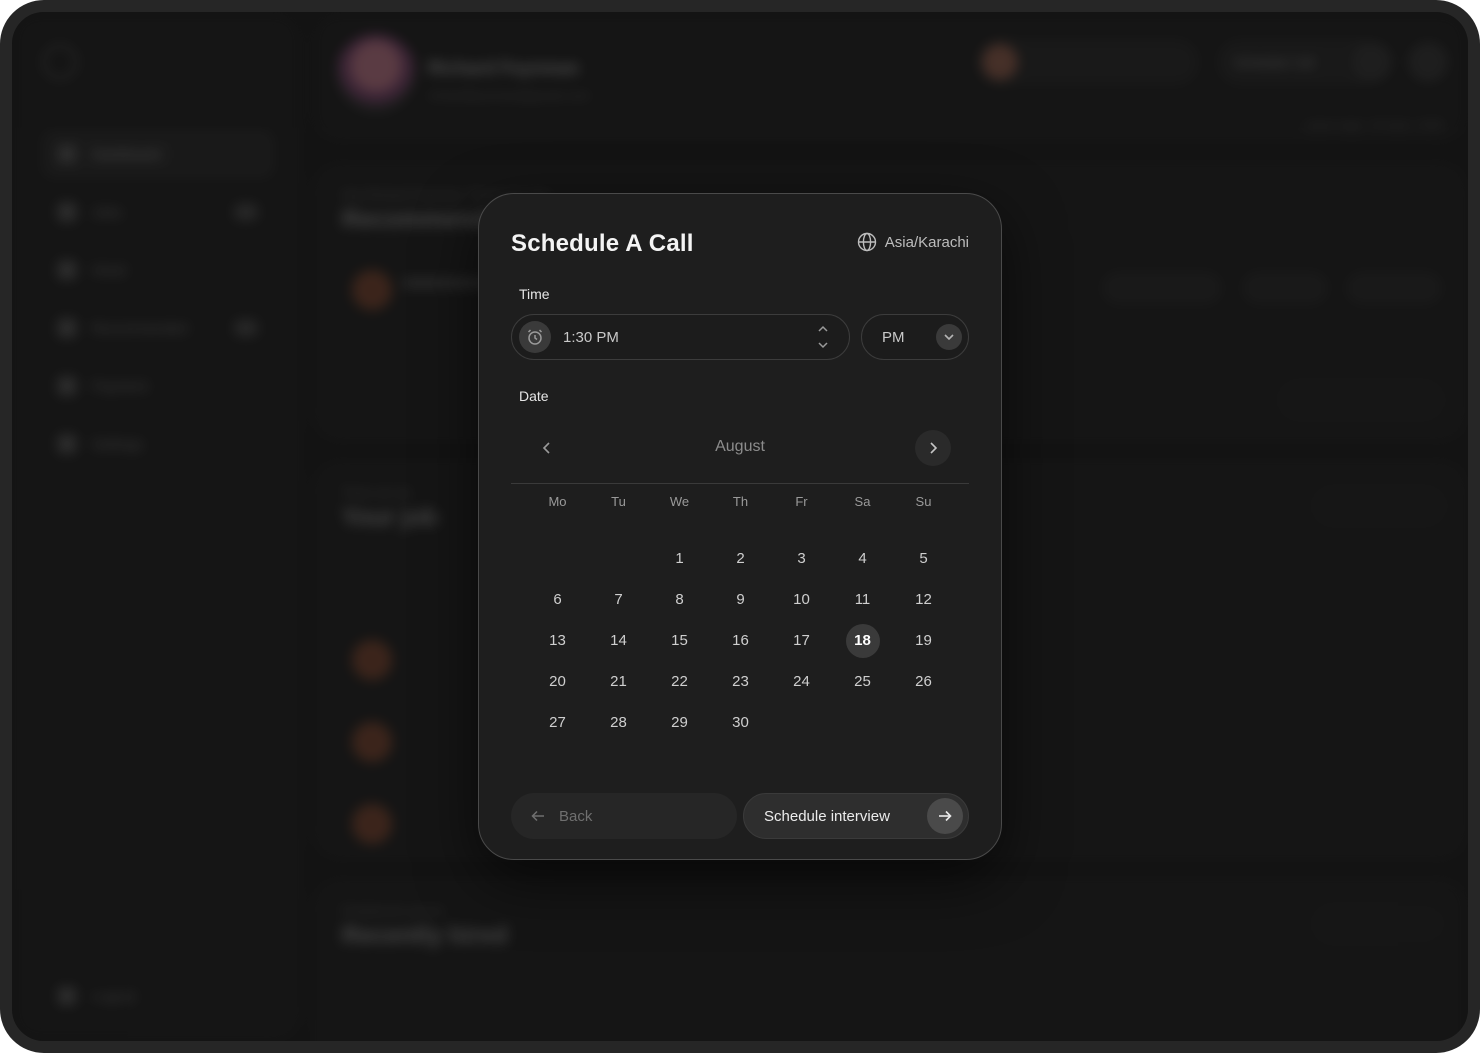 The height and width of the screenshot is (1053, 1480). I want to click on weekday-label: Fr, so click(801, 501).